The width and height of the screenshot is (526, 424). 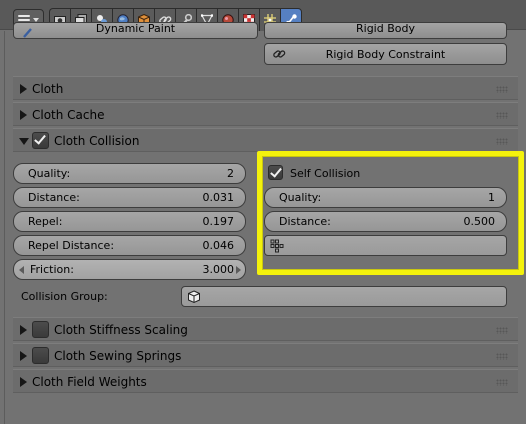 What do you see at coordinates (194, 298) in the screenshot?
I see `group-icon` at bounding box center [194, 298].